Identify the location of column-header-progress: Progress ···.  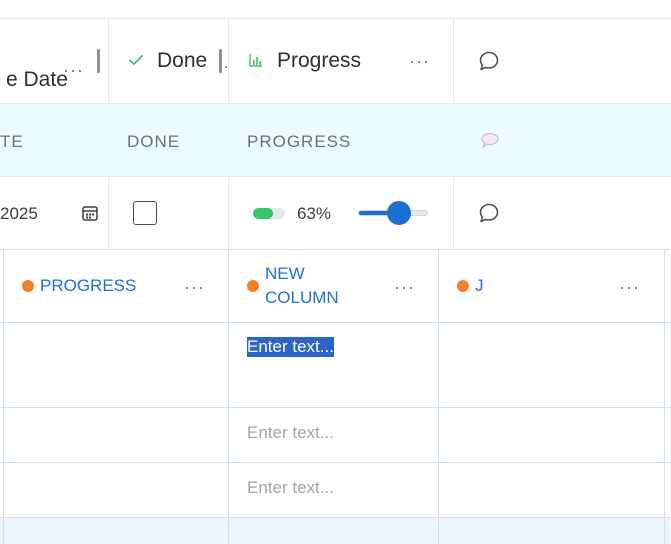
(341, 61).